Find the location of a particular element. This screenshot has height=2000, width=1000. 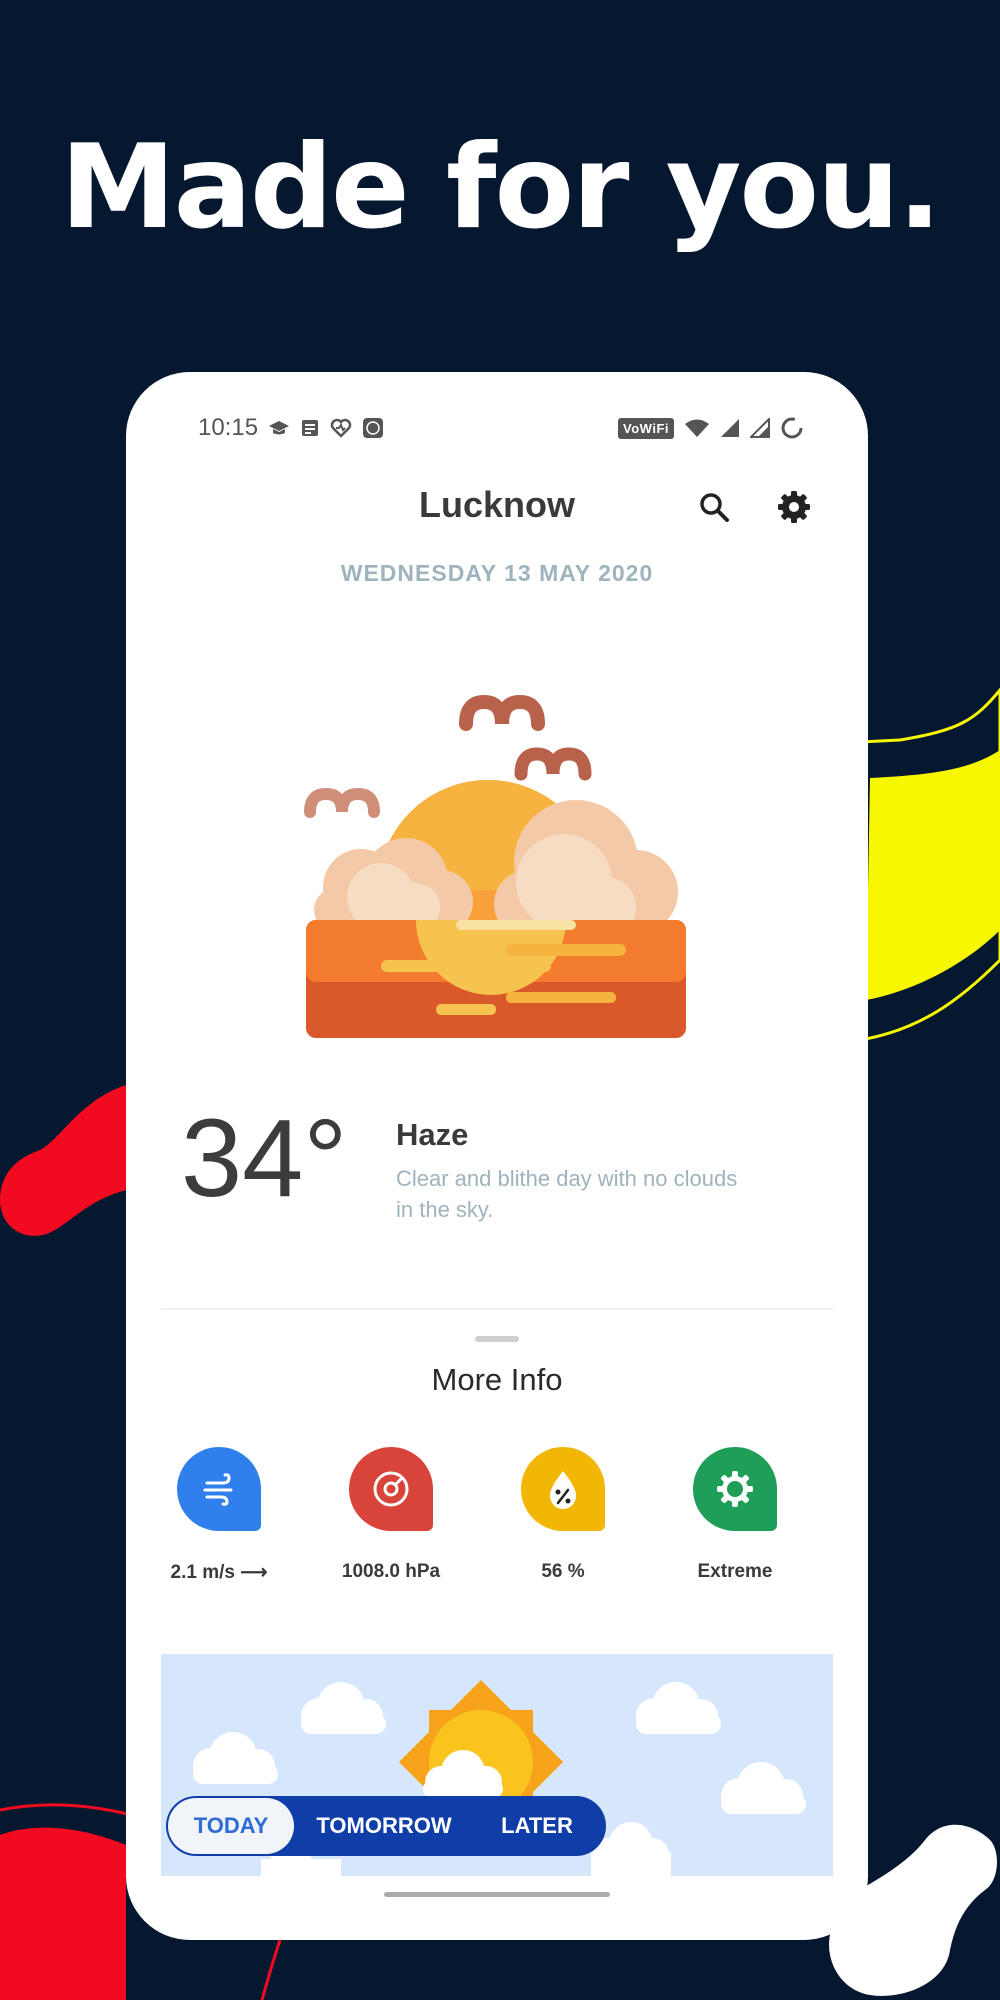

drag-handle is located at coordinates (497, 1339).